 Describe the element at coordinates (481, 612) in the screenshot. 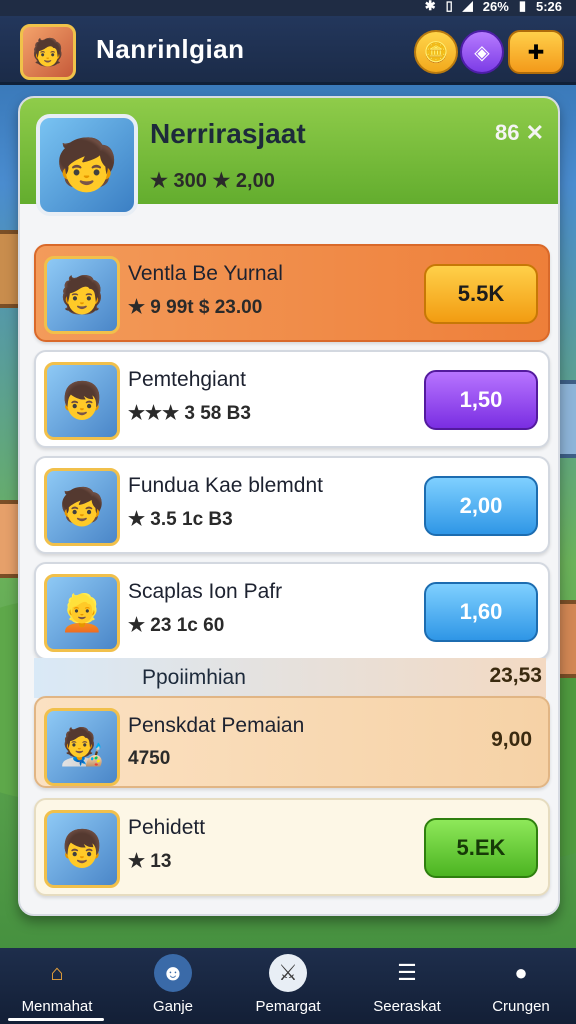

I see `buy-button: 1,60` at that location.